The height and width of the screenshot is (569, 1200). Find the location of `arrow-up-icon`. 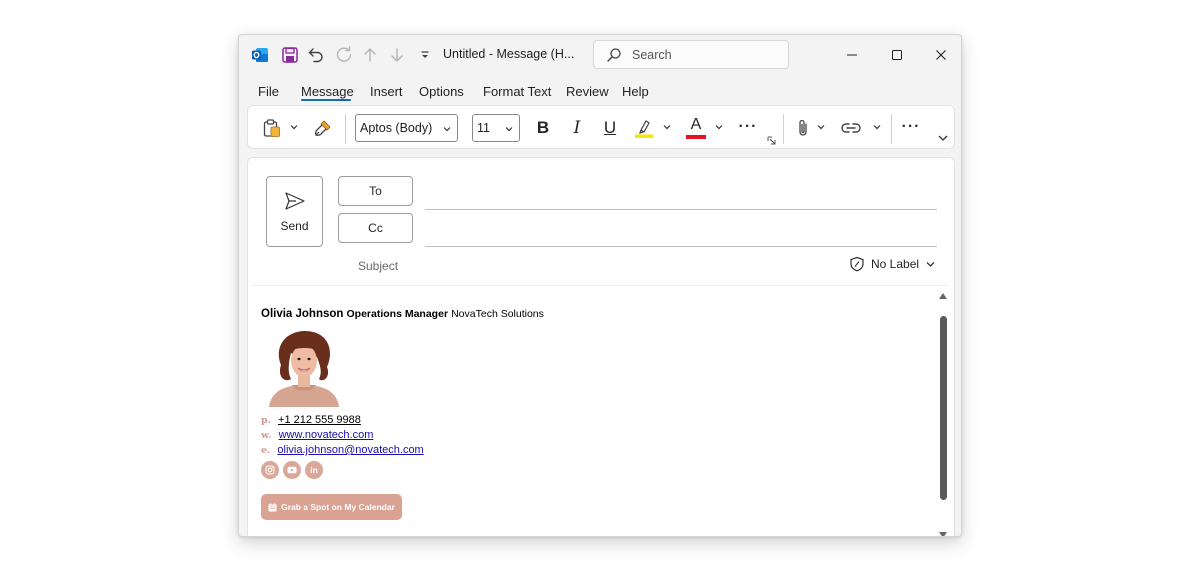

arrow-up-icon is located at coordinates (370, 55).